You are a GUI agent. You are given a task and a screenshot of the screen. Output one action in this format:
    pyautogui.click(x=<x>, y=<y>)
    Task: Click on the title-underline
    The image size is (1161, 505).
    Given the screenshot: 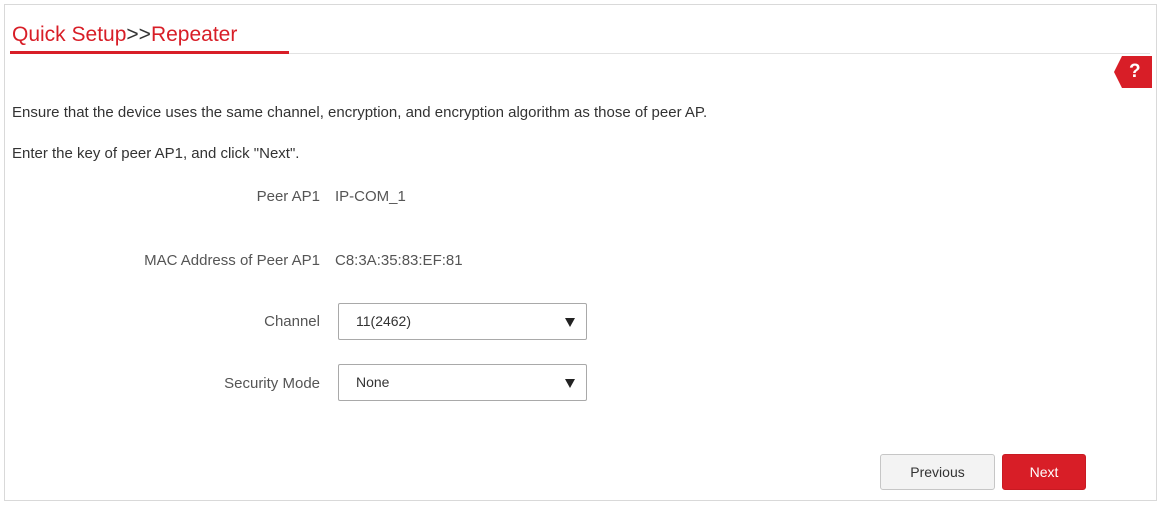 What is the action you would take?
    pyautogui.click(x=149, y=52)
    